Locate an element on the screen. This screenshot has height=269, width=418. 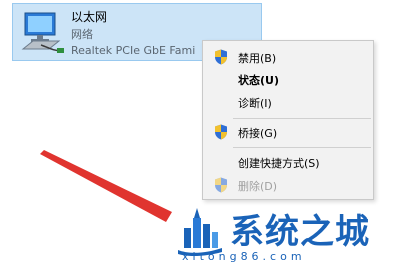
menu-item-label: 诊断(I) is located at coordinates (255, 103).